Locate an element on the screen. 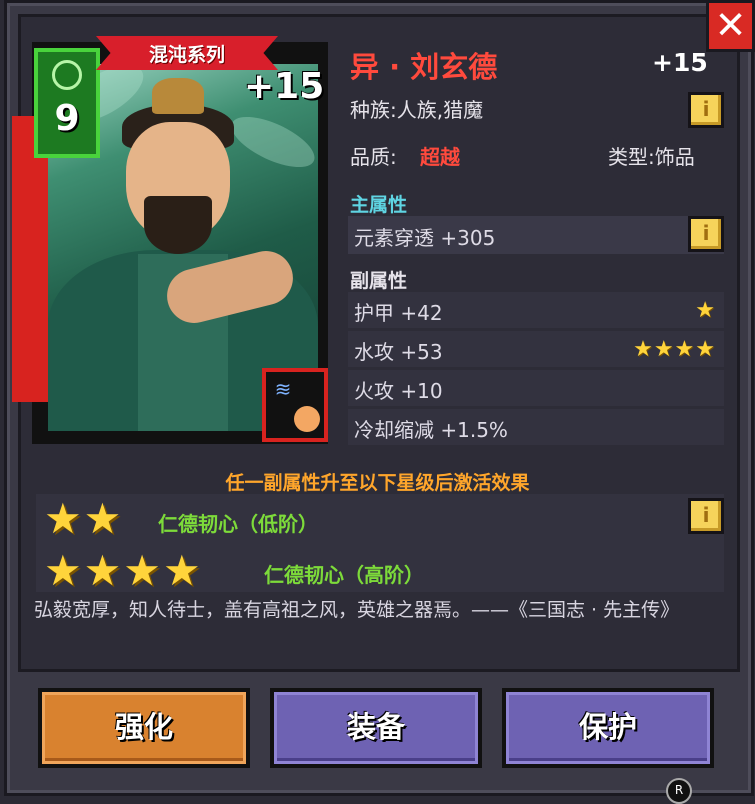 The image size is (755, 804). race-info-icon: i is located at coordinates (706, 110).